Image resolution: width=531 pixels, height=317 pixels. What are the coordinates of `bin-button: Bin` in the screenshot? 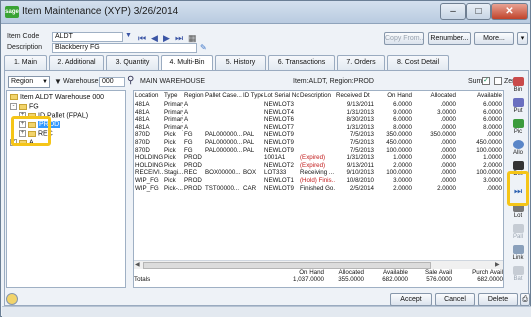 It's located at (518, 87).